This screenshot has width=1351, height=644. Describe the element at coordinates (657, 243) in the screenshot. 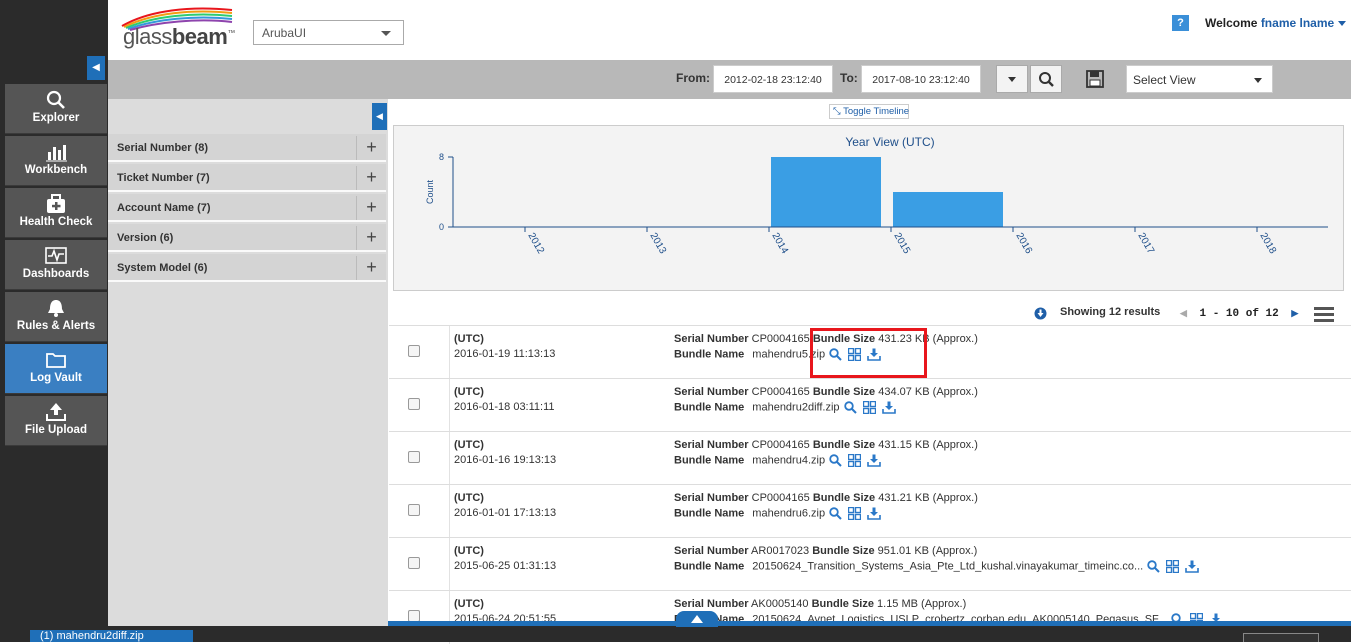

I see `x-tick-label: 2013` at that location.